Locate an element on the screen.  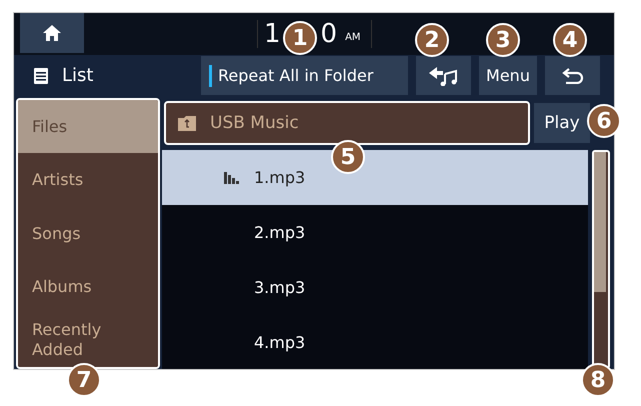
clock-text: 1 is located at coordinates (272, 34).